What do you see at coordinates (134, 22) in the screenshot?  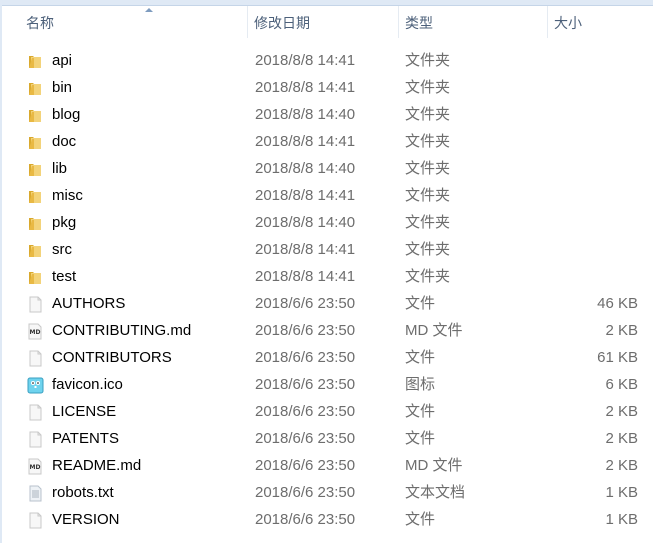 I see `column-header-name: 名称` at bounding box center [134, 22].